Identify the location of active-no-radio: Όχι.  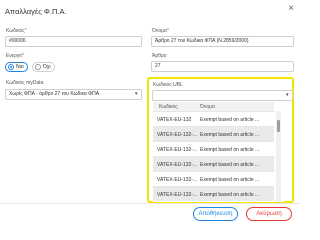
(43, 67).